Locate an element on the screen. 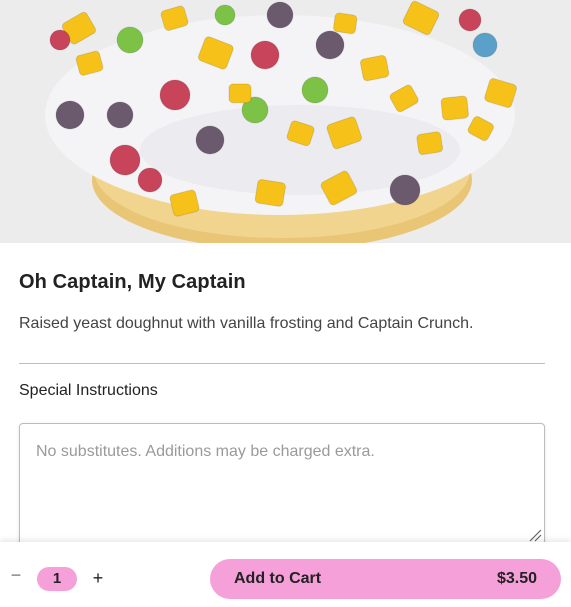 The image size is (571, 607). add-to-cart-label: Add to Cart is located at coordinates (278, 578).